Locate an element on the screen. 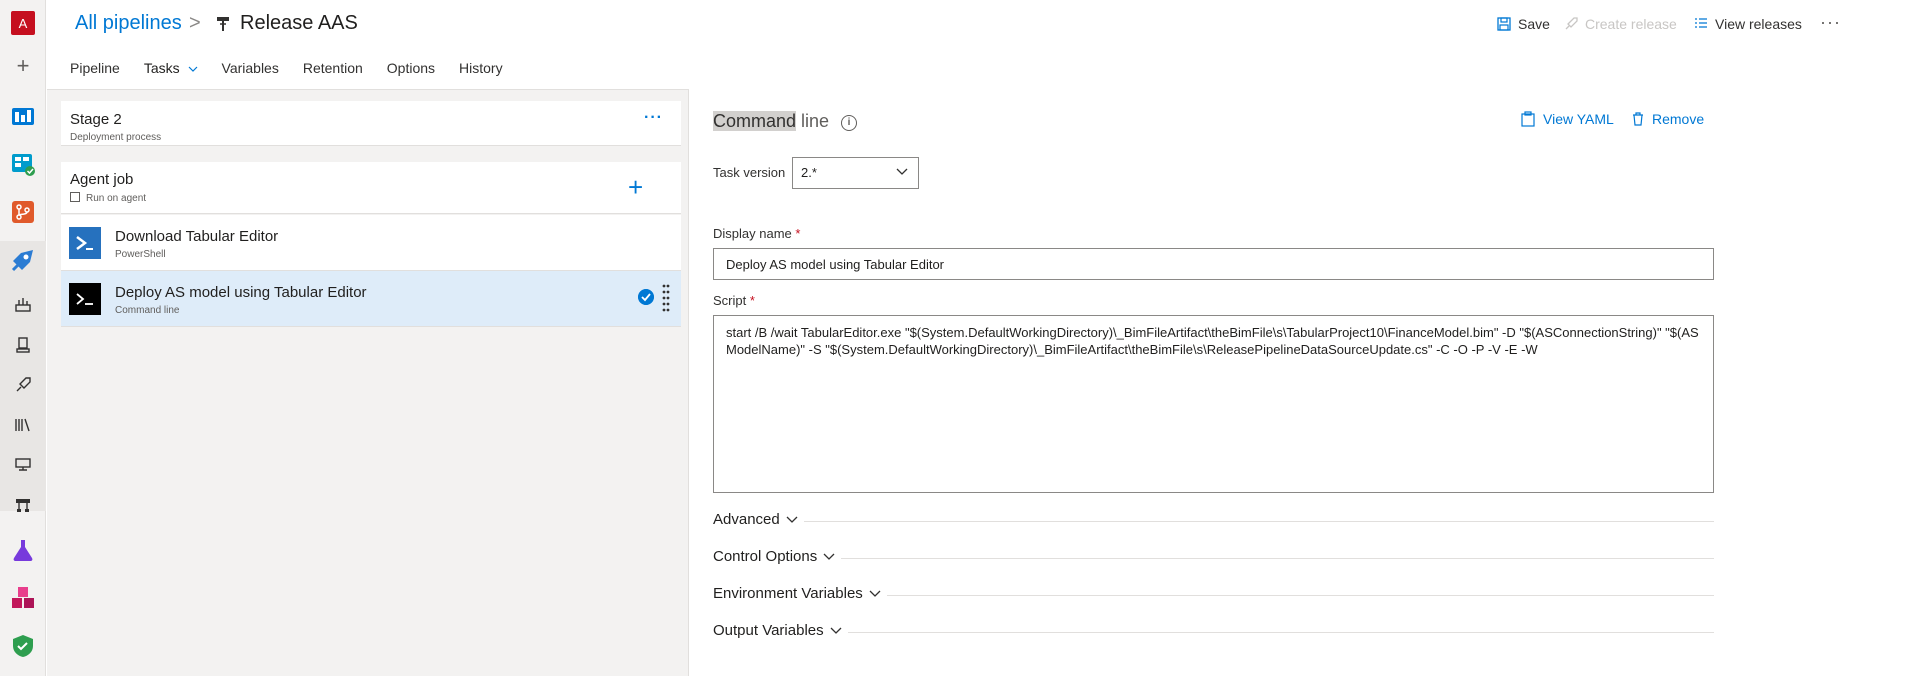 The image size is (1918, 676). drag-handle-icon is located at coordinates (666, 298).